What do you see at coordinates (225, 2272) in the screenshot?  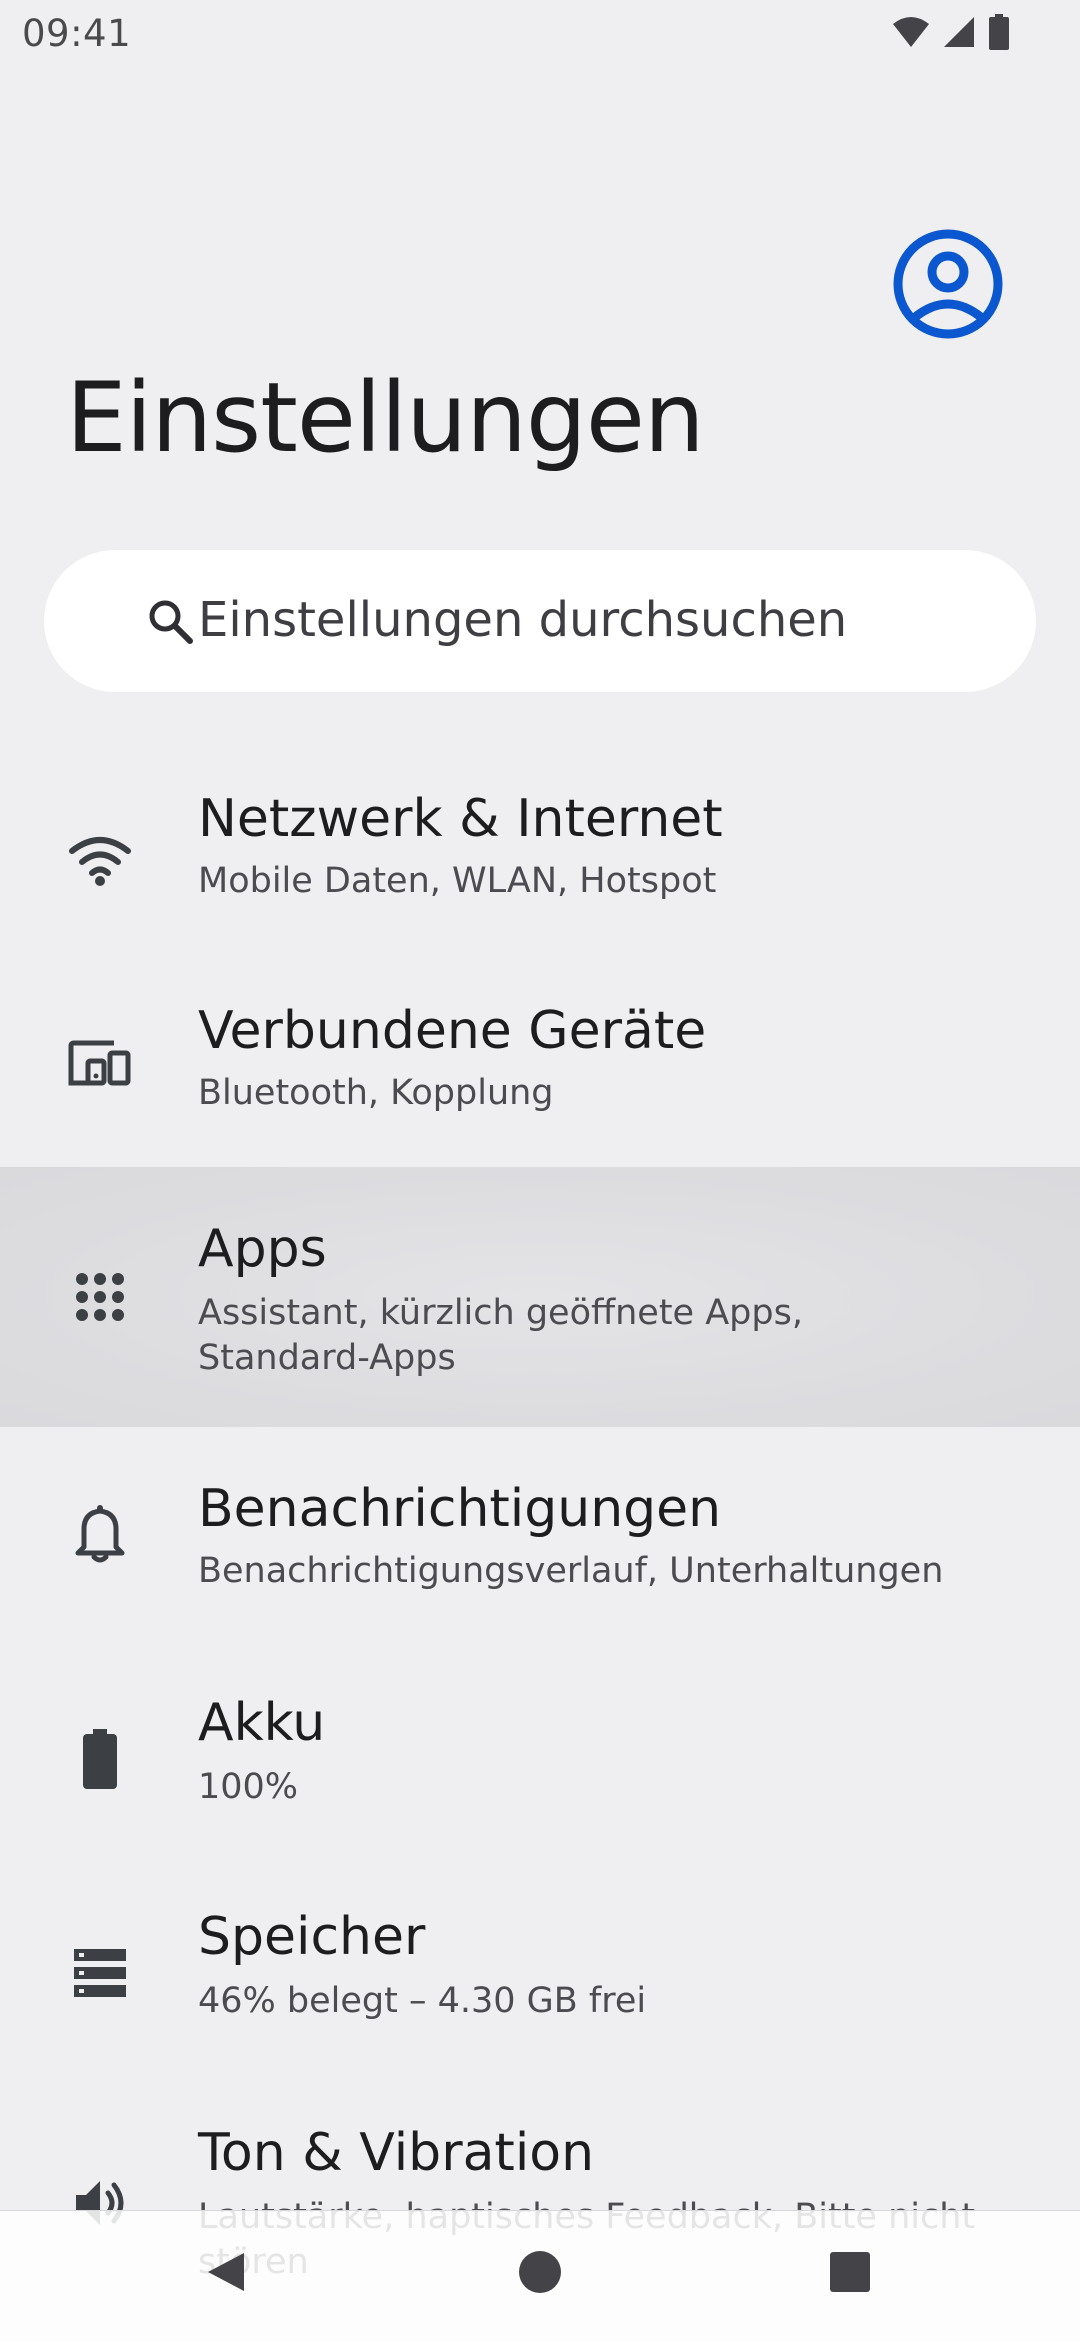 I see `back-icon` at bounding box center [225, 2272].